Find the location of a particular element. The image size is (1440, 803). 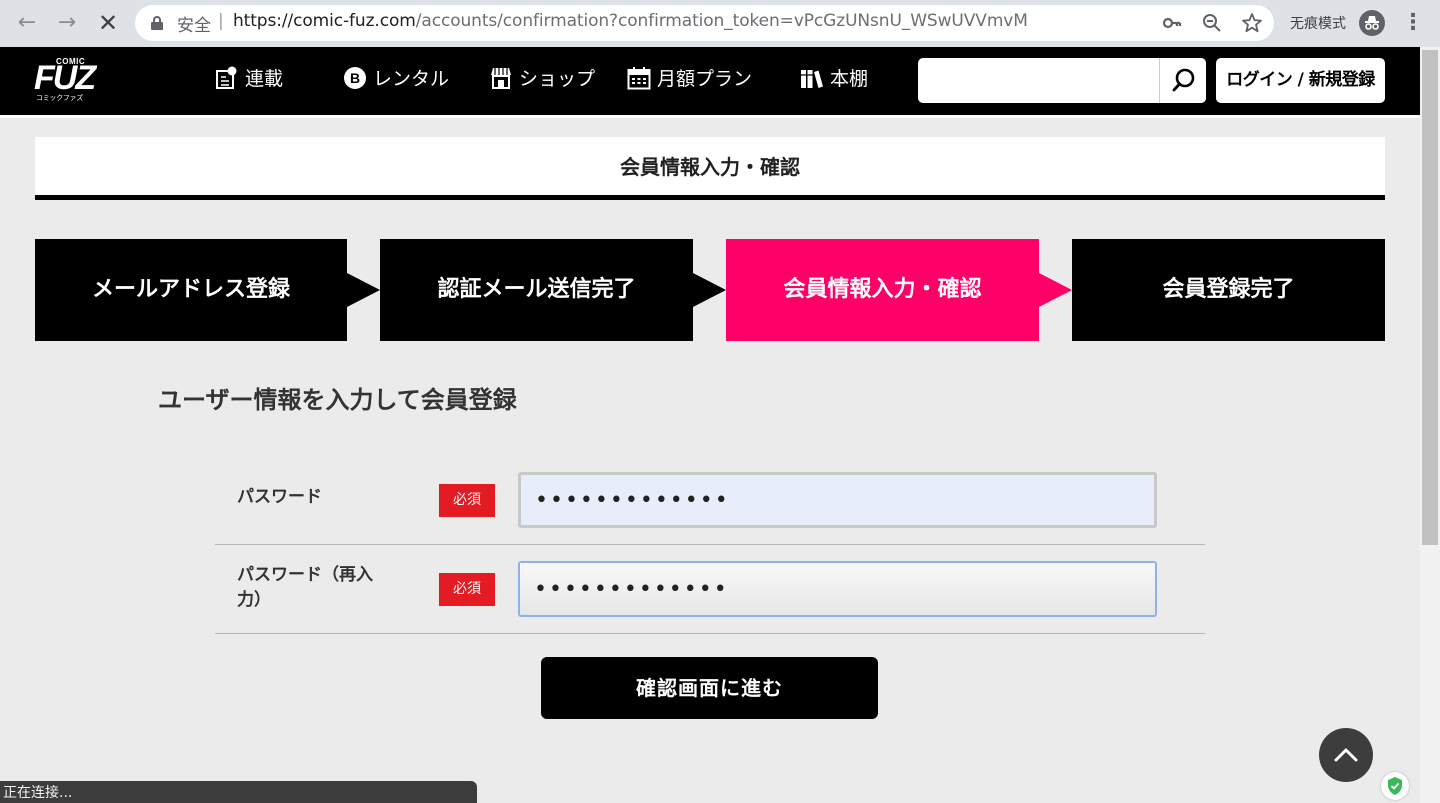

nav-bookshelf: 本棚 is located at coordinates (834, 79).